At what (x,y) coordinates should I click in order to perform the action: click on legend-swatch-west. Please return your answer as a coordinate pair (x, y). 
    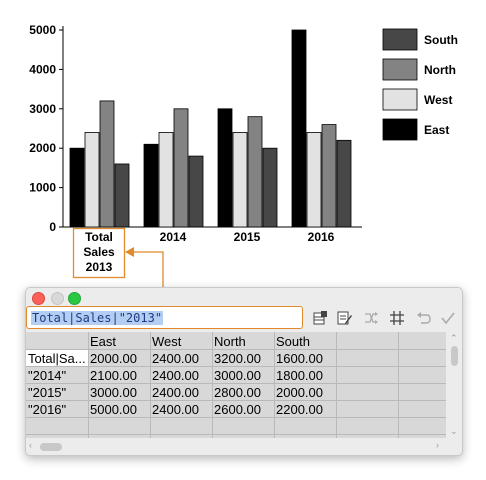
    Looking at the image, I should click on (400, 99).